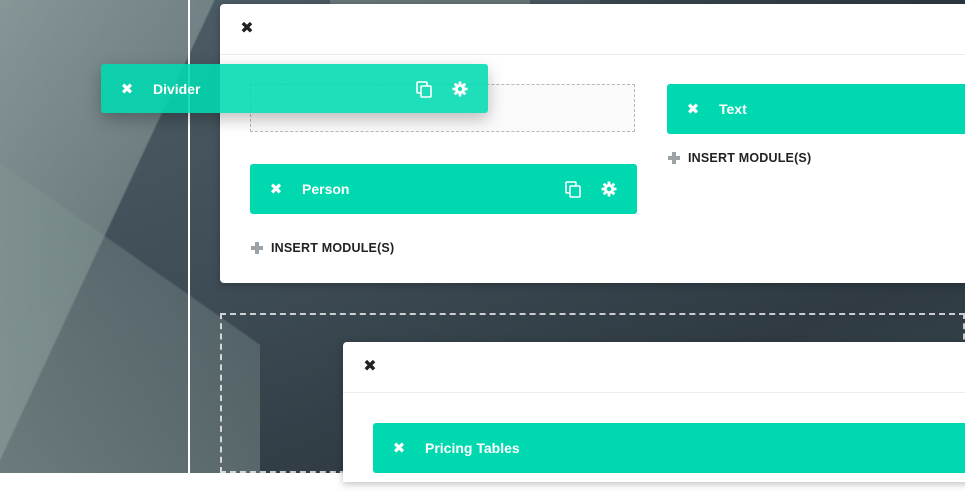  I want to click on module-person: ✖ Person, so click(443, 189).